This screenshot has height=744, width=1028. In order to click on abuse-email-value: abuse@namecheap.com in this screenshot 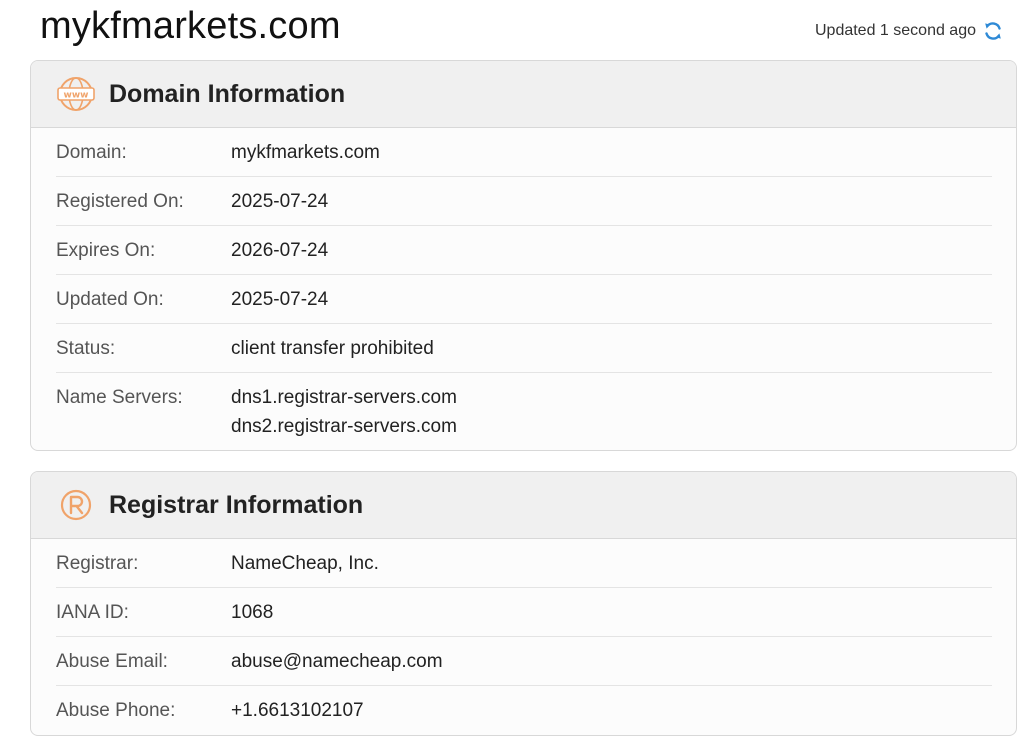, I will do `click(337, 661)`.